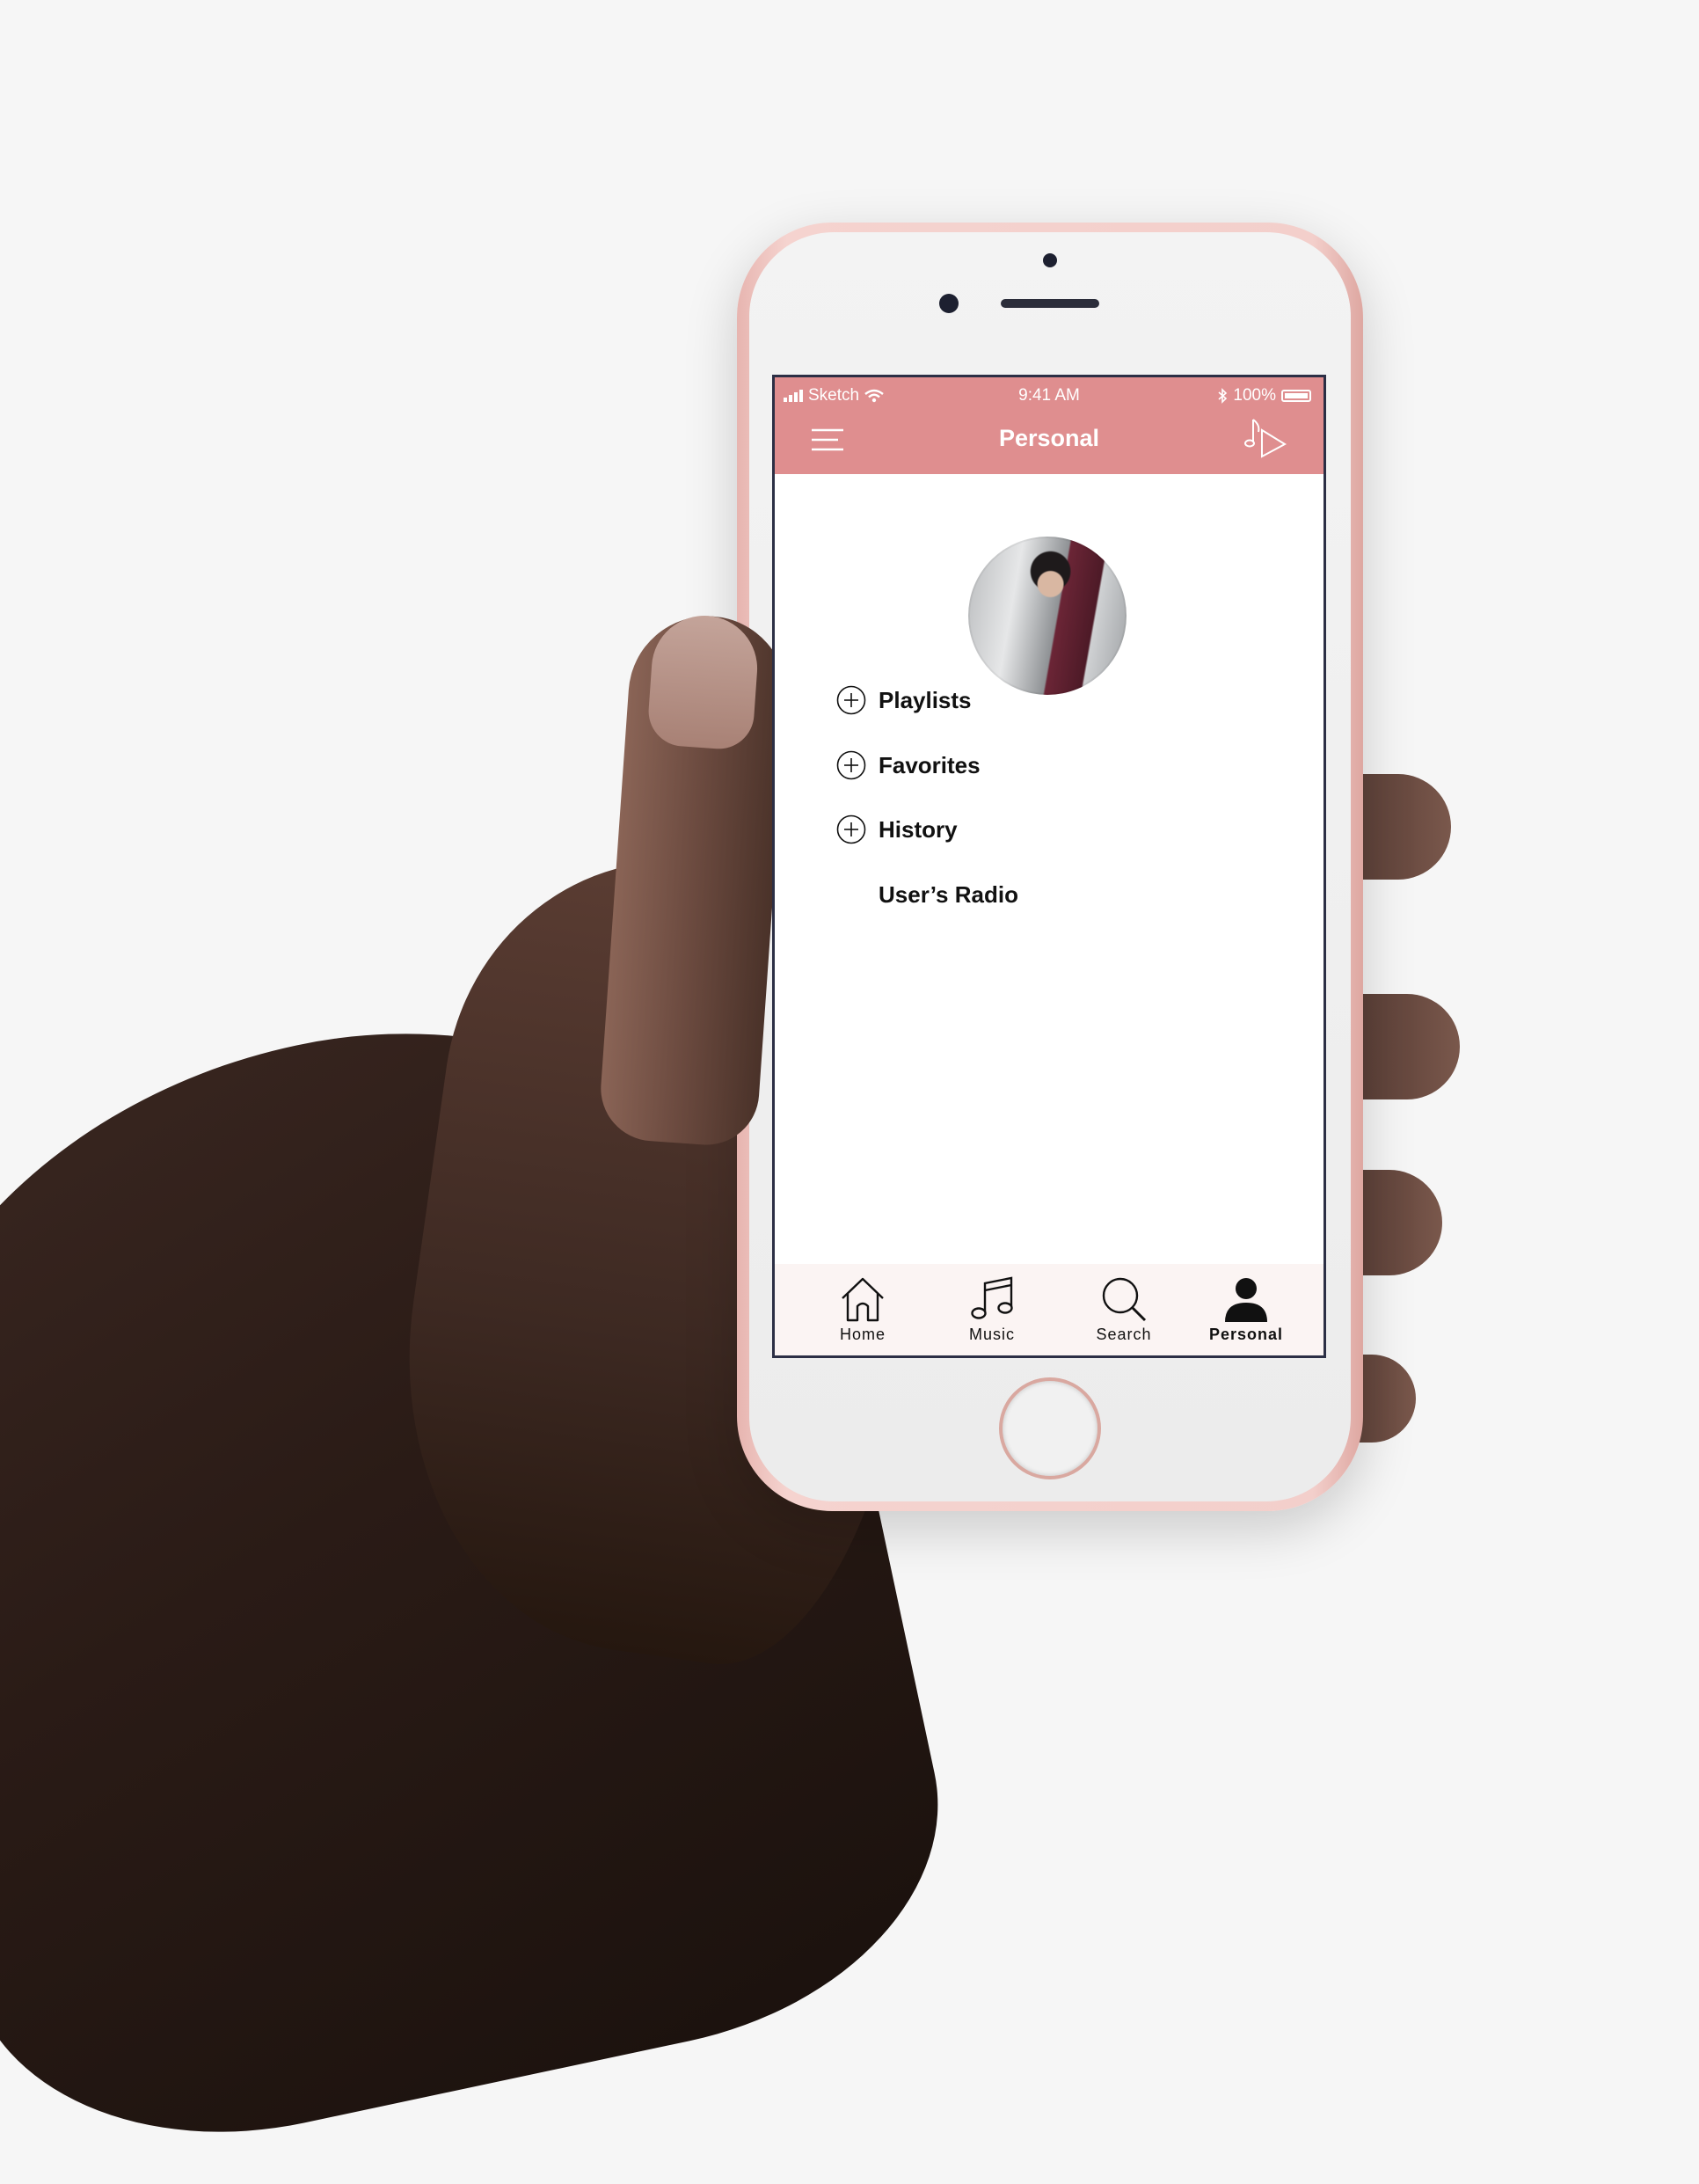 Image resolution: width=1699 pixels, height=2184 pixels. Describe the element at coordinates (1246, 1300) in the screenshot. I see `person-icon` at that location.